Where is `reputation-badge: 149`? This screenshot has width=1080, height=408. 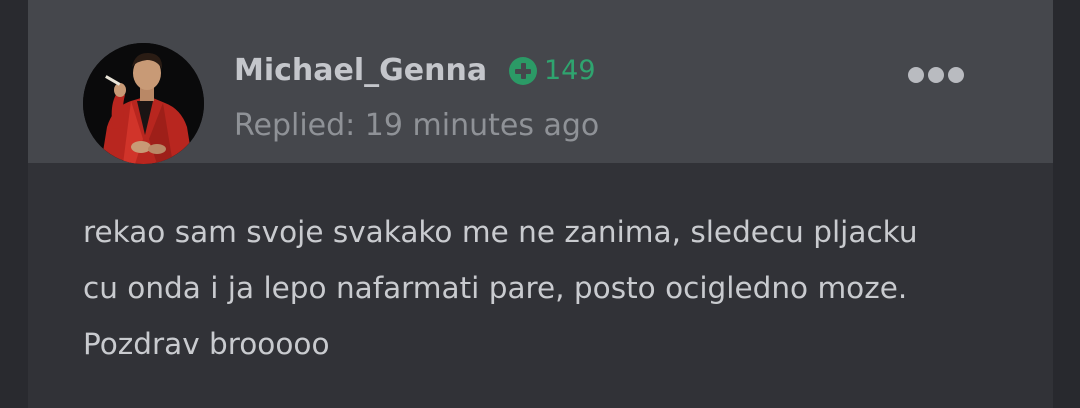
reputation-badge: 149 is located at coordinates (552, 71).